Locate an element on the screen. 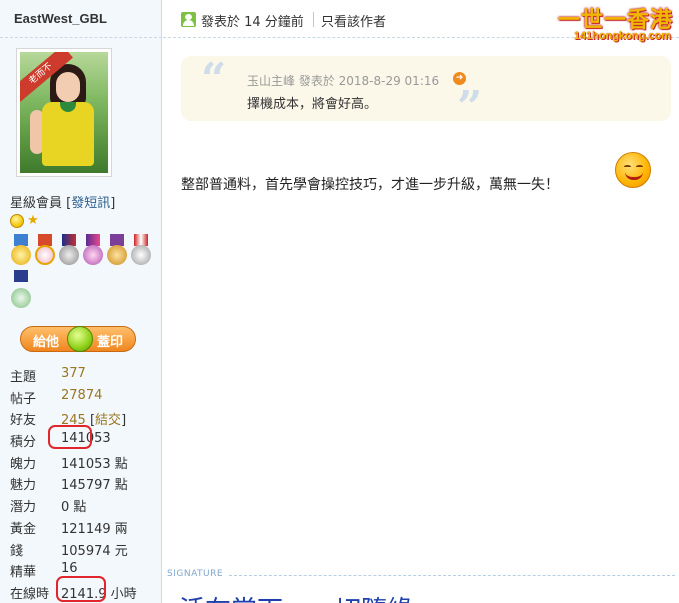 Image resolution: width=679 pixels, height=603 pixels. highlight-box-online-time is located at coordinates (81, 589).